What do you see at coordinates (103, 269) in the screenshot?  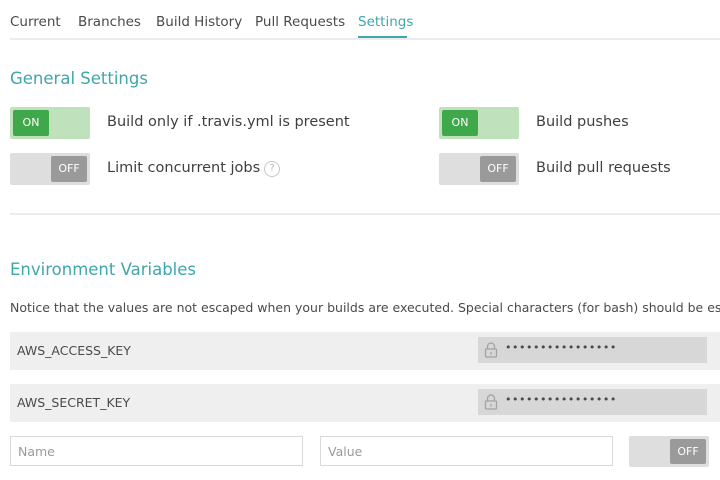 I see `environment-variables-title: Environment Variables` at bounding box center [103, 269].